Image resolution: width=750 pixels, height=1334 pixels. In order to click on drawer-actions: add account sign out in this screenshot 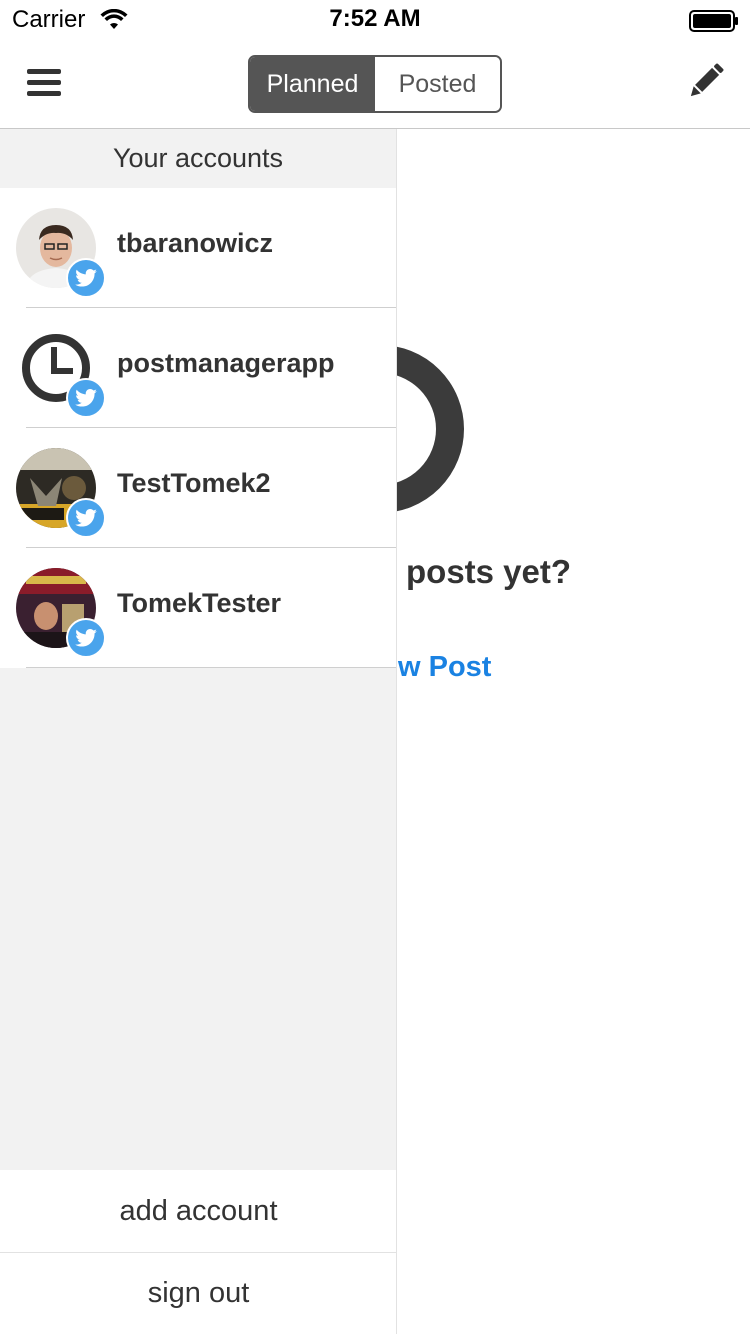, I will do `click(198, 1252)`.